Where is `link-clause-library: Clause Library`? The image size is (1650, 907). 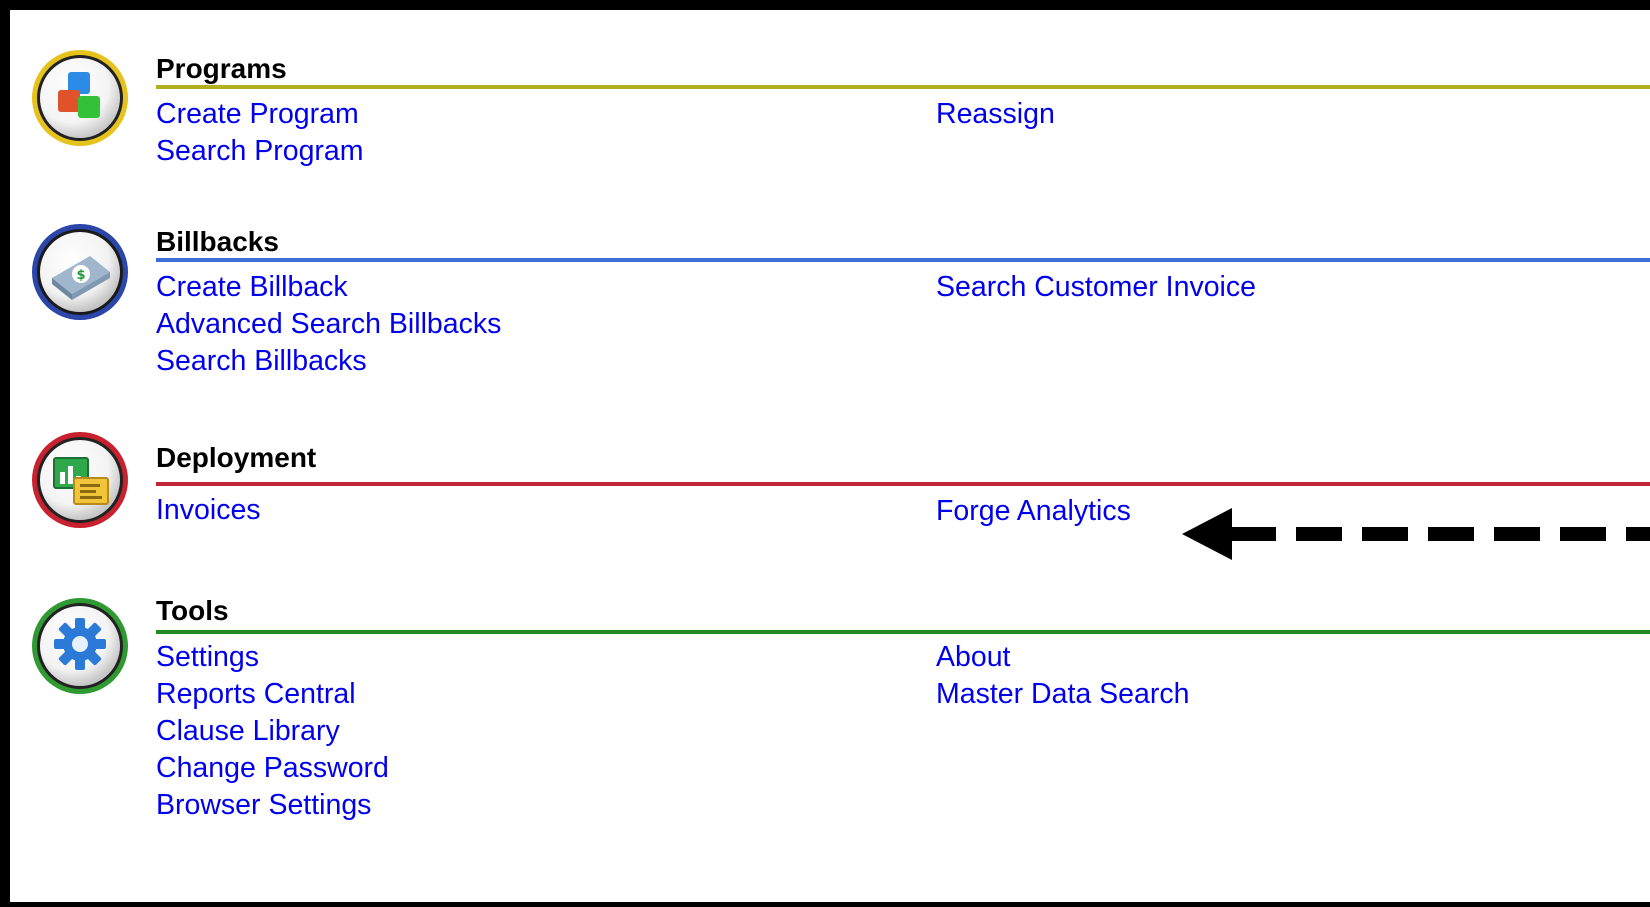
link-clause-library: Clause Library is located at coordinates (272, 731).